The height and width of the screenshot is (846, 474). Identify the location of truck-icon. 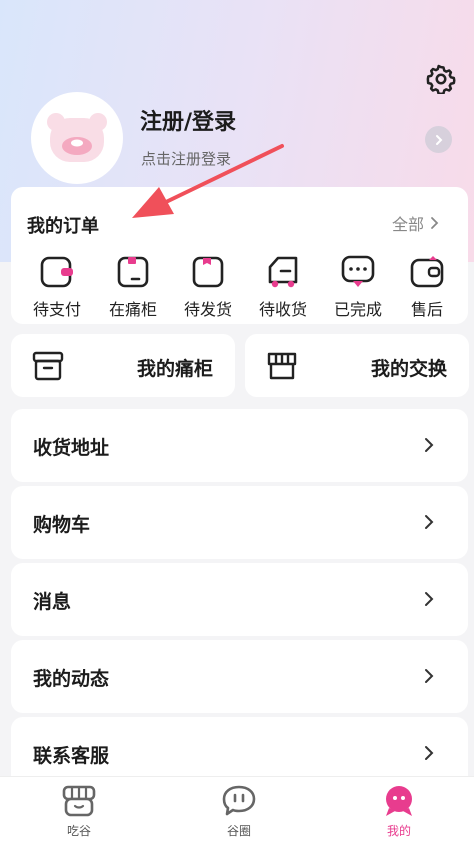
(283, 272).